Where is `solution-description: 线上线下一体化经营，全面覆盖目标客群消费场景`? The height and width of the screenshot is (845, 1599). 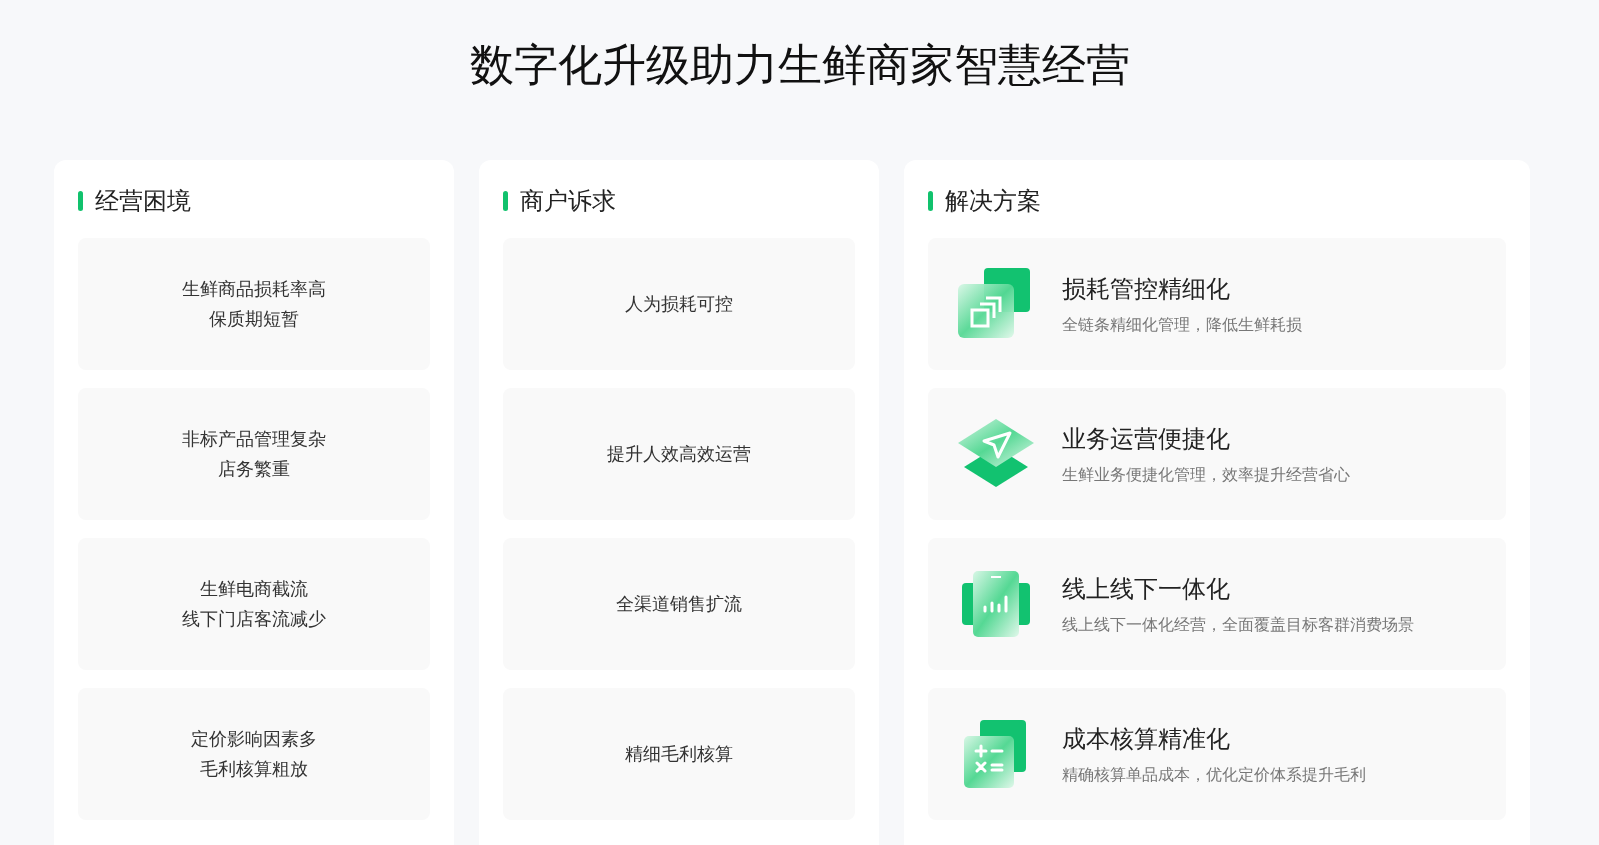 solution-description: 线上线下一体化经营，全面覆盖目标客群消费场景 is located at coordinates (1237, 625).